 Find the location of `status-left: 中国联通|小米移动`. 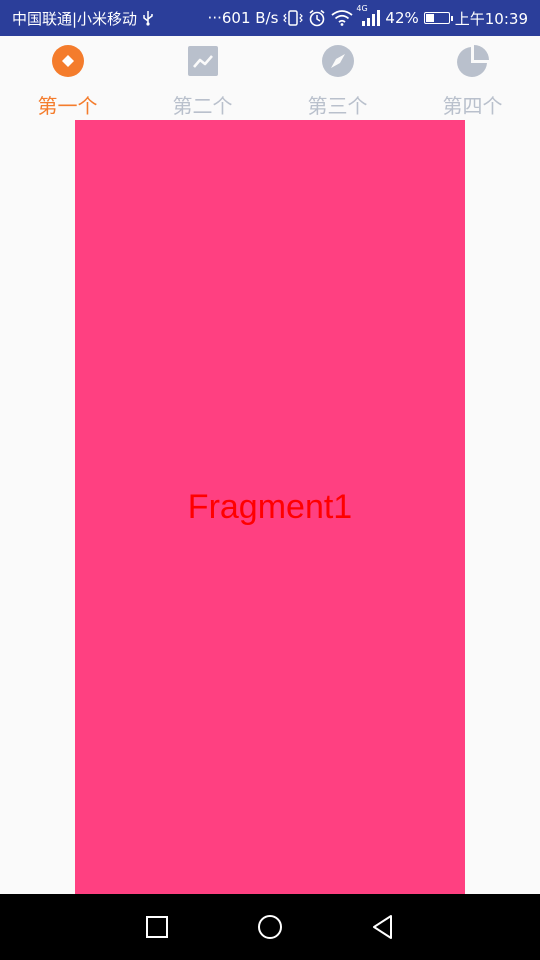

status-left: 中国联通|小米移动 is located at coordinates (83, 18).